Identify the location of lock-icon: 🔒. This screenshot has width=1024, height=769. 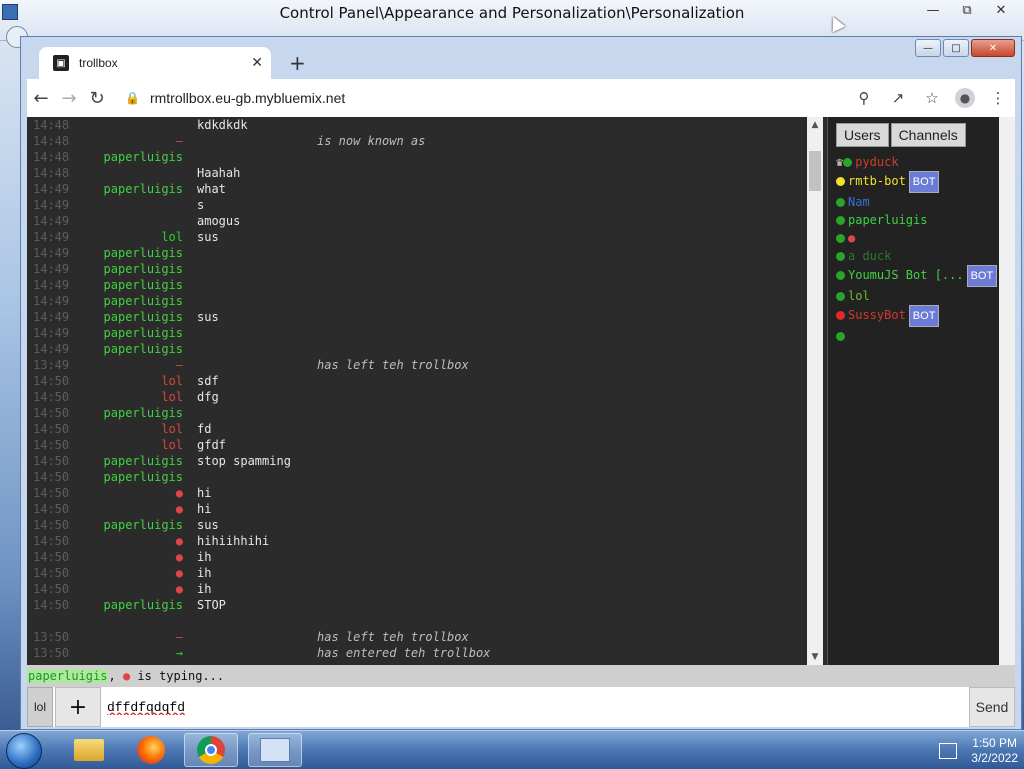
(132, 98).